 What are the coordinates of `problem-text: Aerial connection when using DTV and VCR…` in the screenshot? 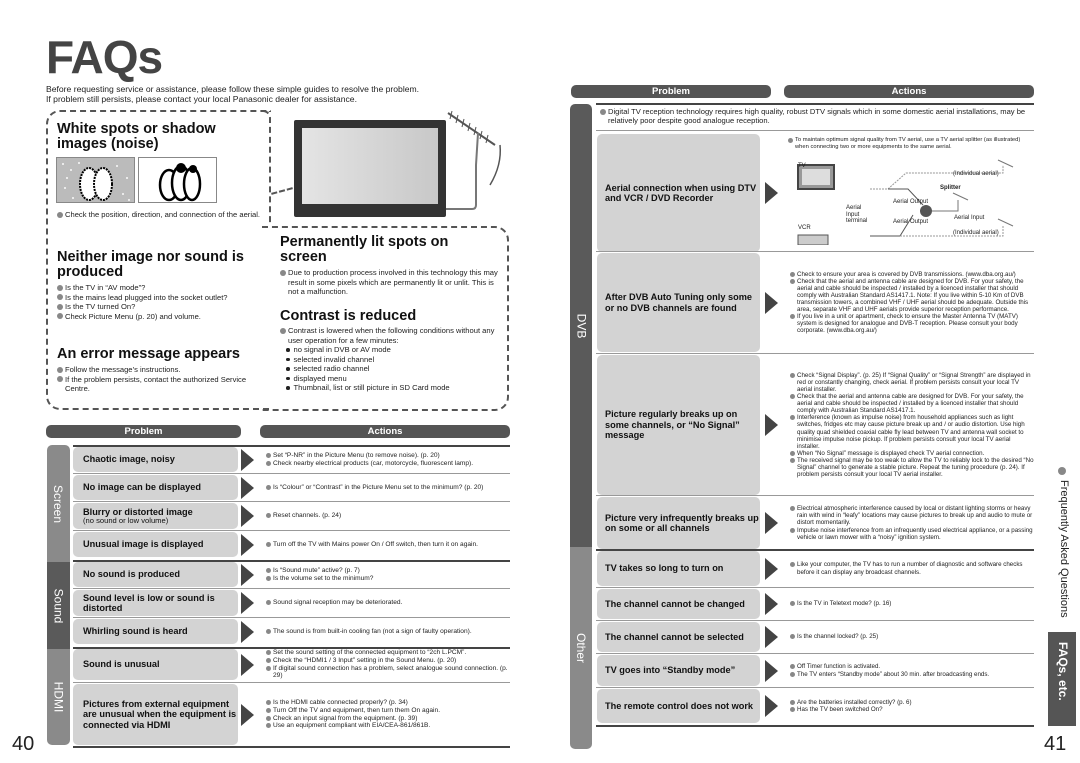 It's located at (681, 193).